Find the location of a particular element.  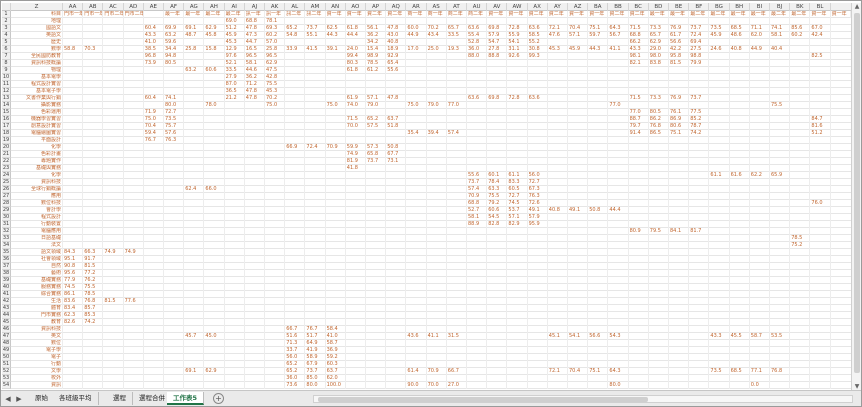

score-cell: 0.0 is located at coordinates (760, 385).